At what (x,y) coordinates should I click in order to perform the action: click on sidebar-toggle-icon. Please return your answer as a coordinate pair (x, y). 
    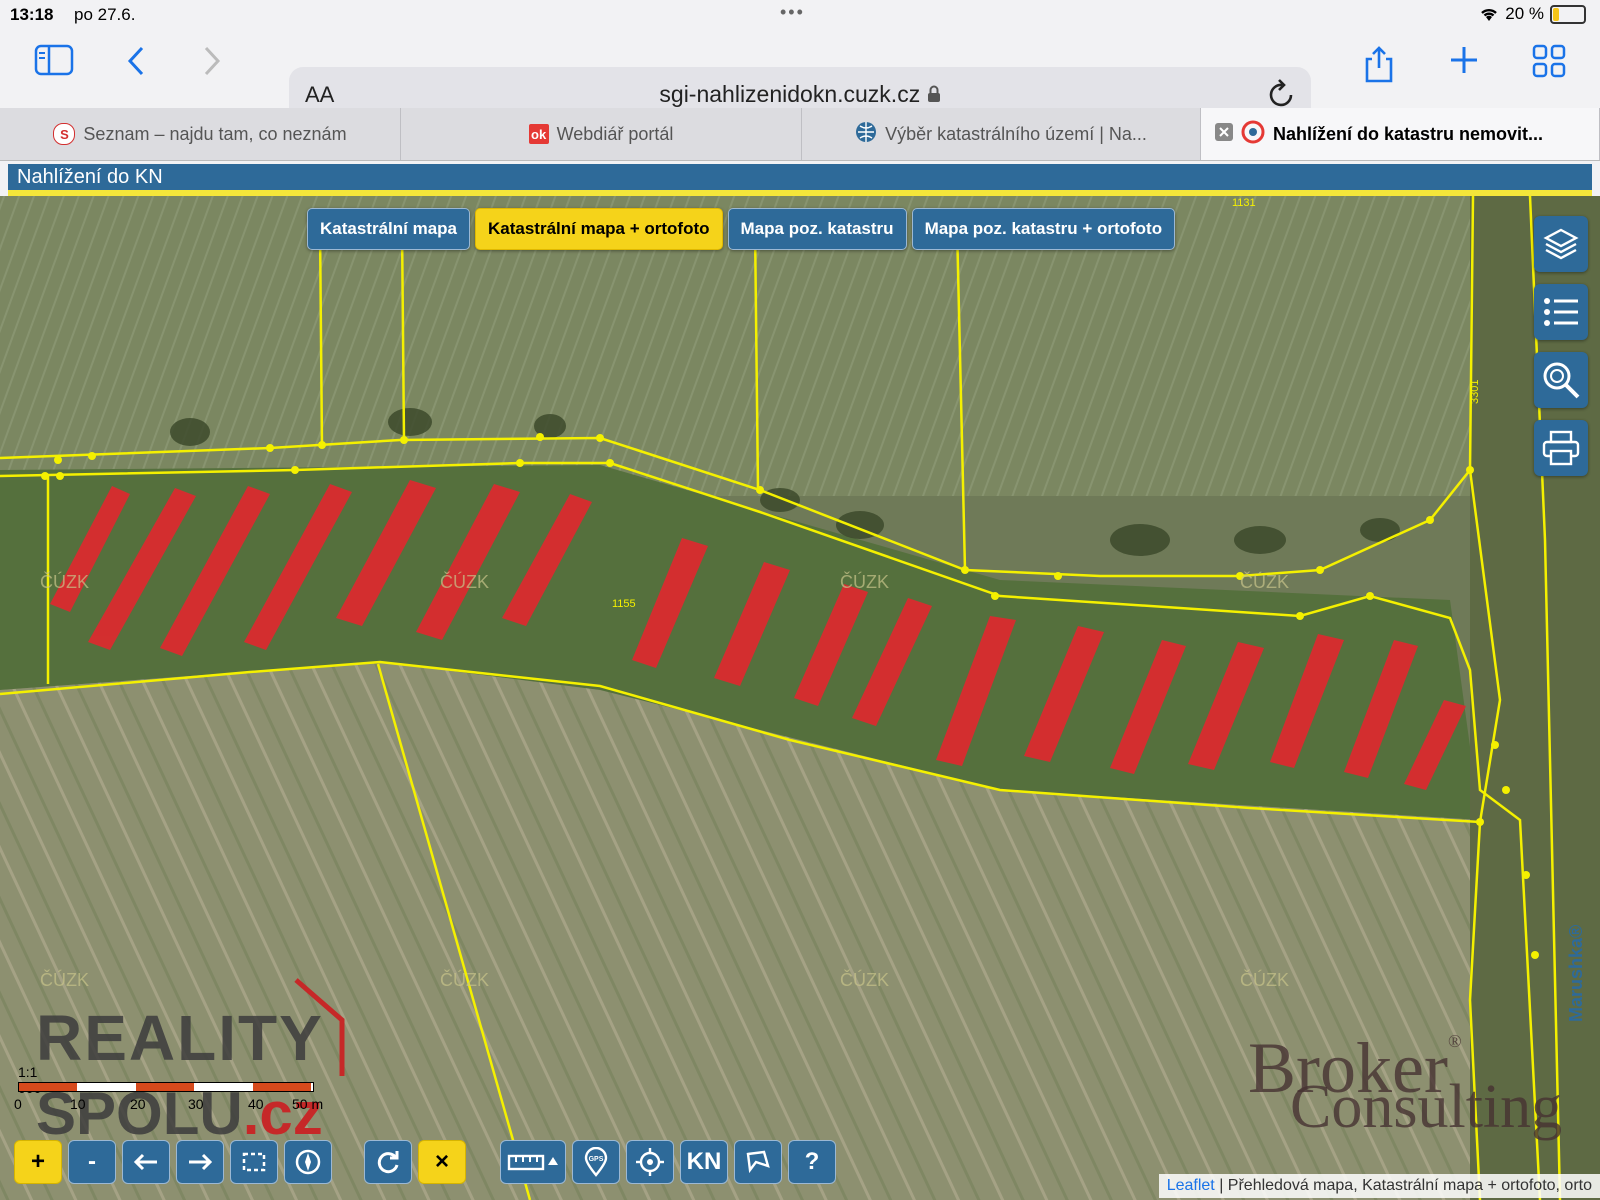
    Looking at the image, I should click on (54, 63).